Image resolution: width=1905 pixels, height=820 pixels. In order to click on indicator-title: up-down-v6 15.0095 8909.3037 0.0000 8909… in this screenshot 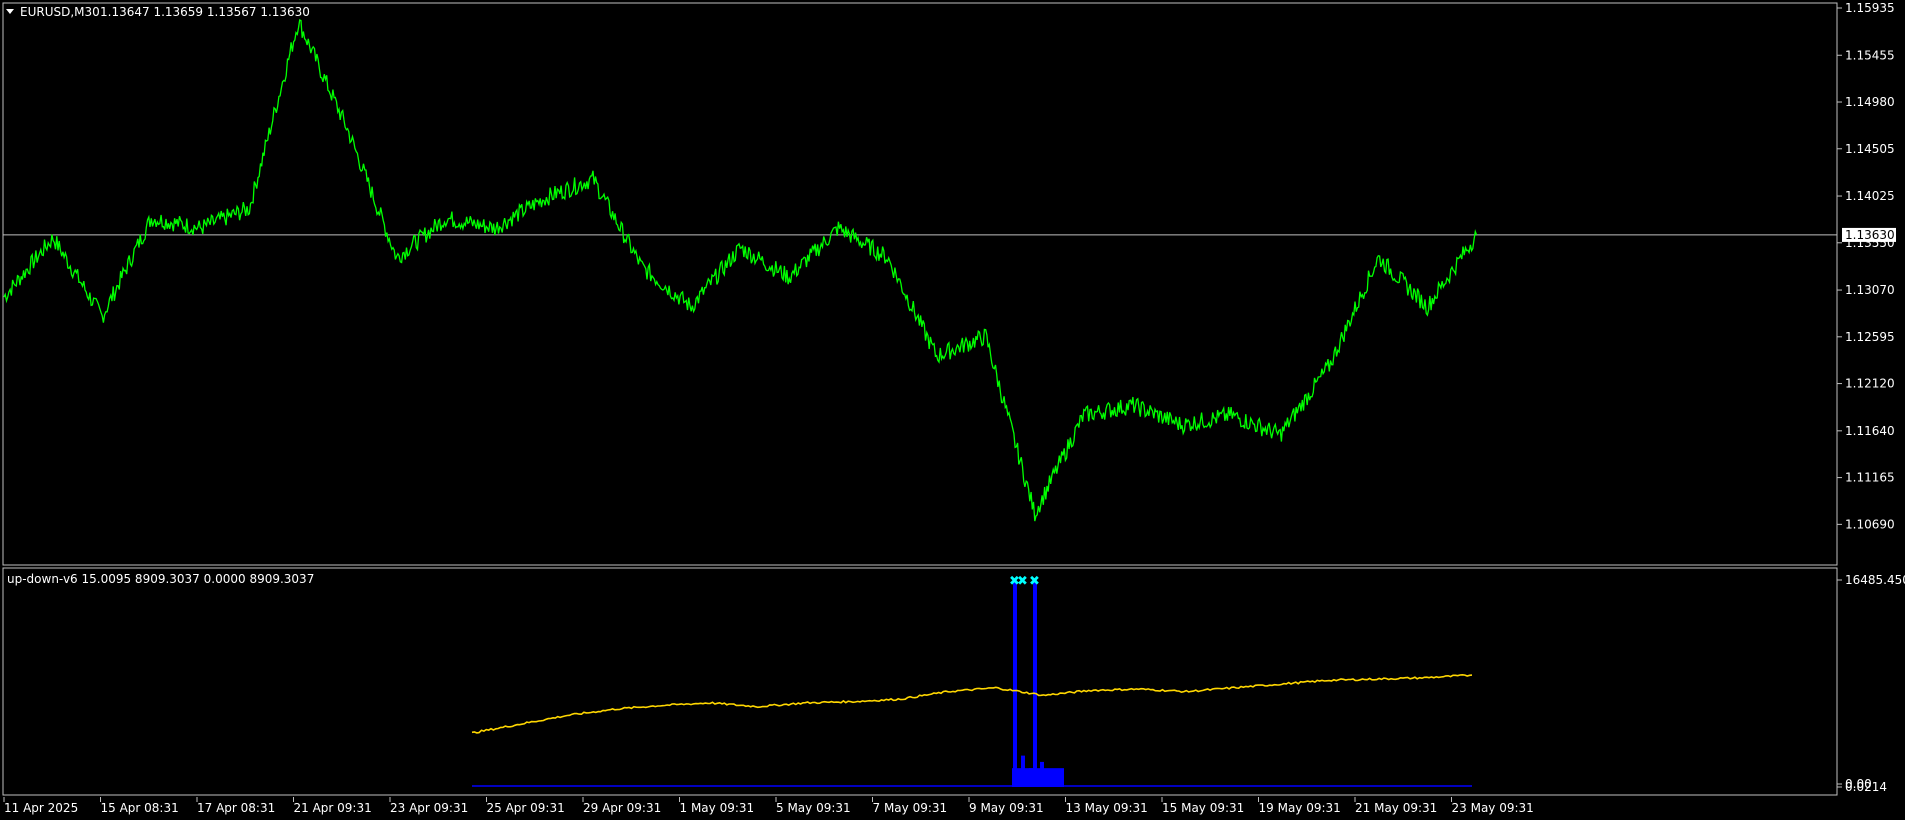, I will do `click(160, 579)`.